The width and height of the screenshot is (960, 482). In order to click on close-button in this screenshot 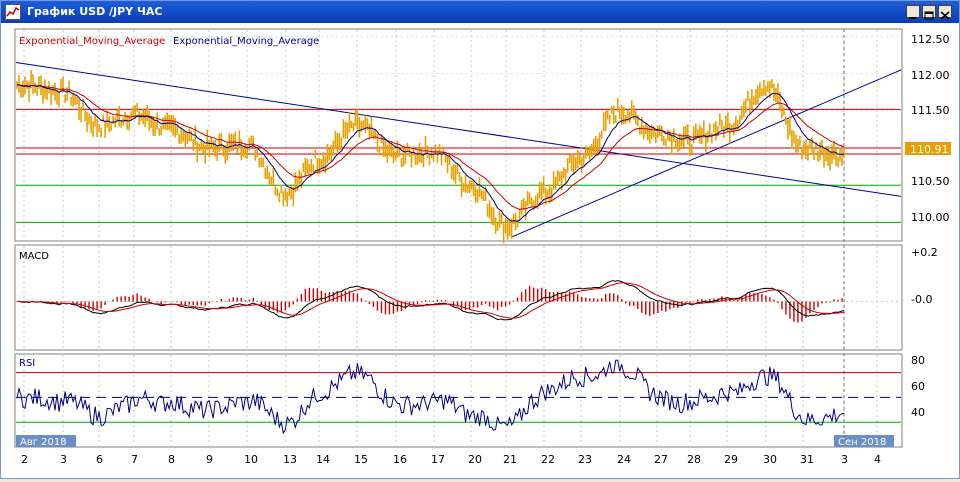, I will do `click(945, 12)`.